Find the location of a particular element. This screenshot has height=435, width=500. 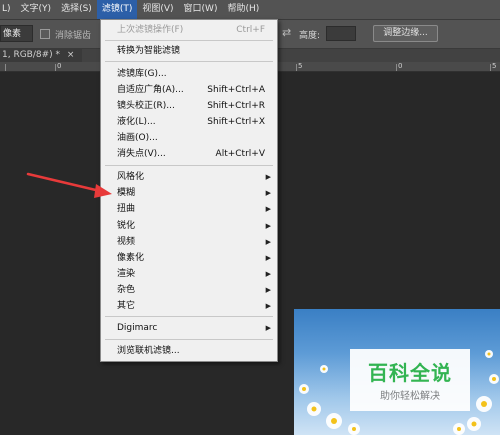

document-image: 百科全说 助你轻松解决 is located at coordinates (397, 372).